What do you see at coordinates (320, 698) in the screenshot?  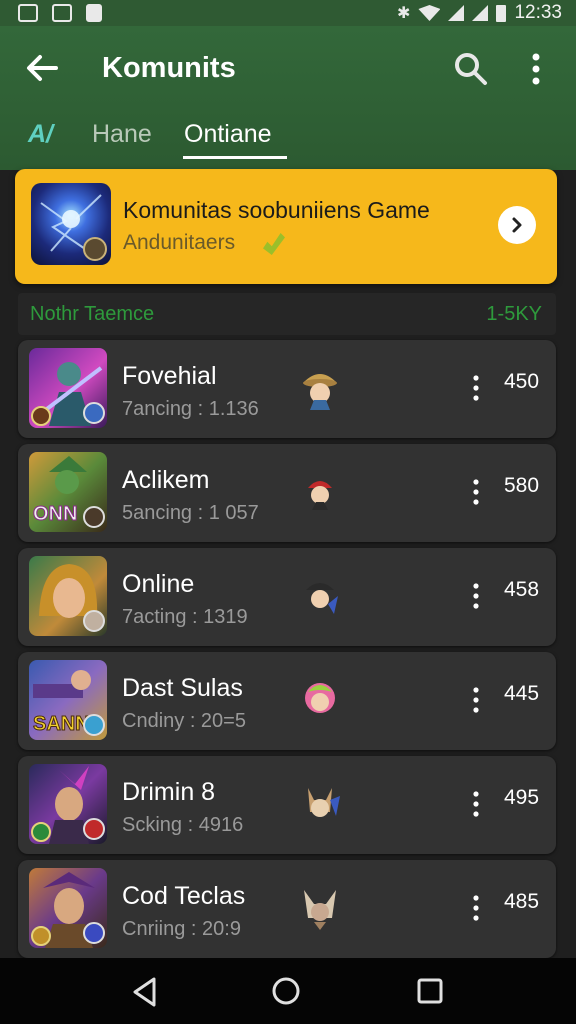 I see `girl-avatar-icon` at bounding box center [320, 698].